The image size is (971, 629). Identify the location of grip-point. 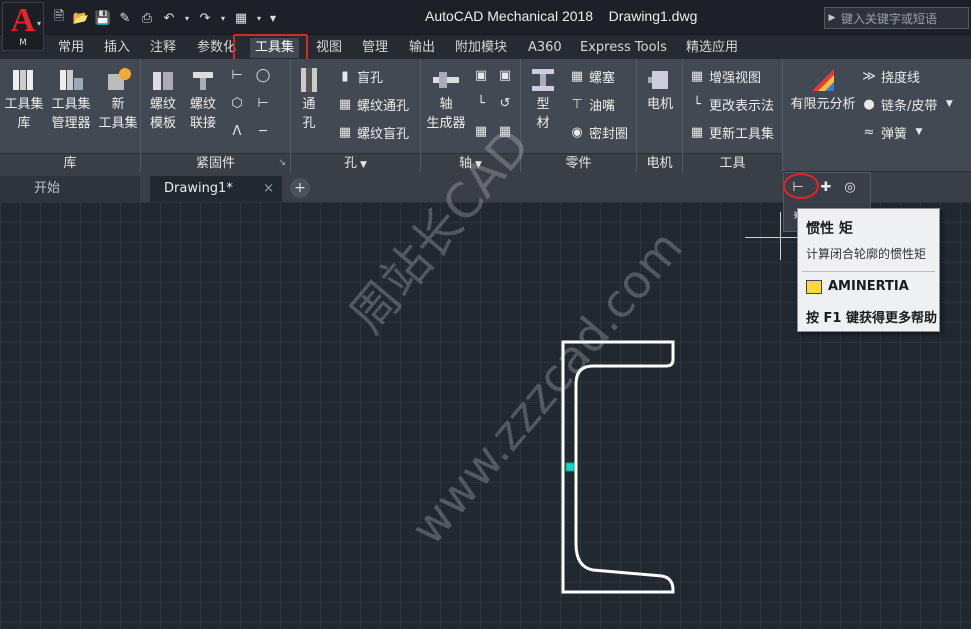
(570, 467).